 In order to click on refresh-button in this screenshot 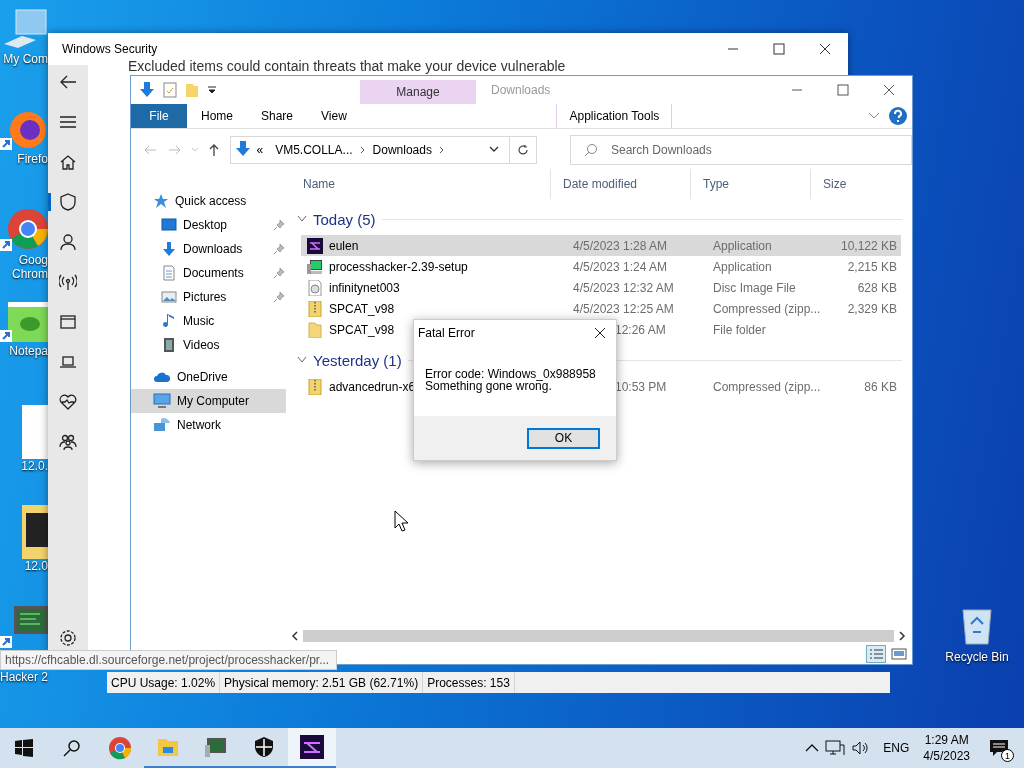, I will do `click(523, 150)`.